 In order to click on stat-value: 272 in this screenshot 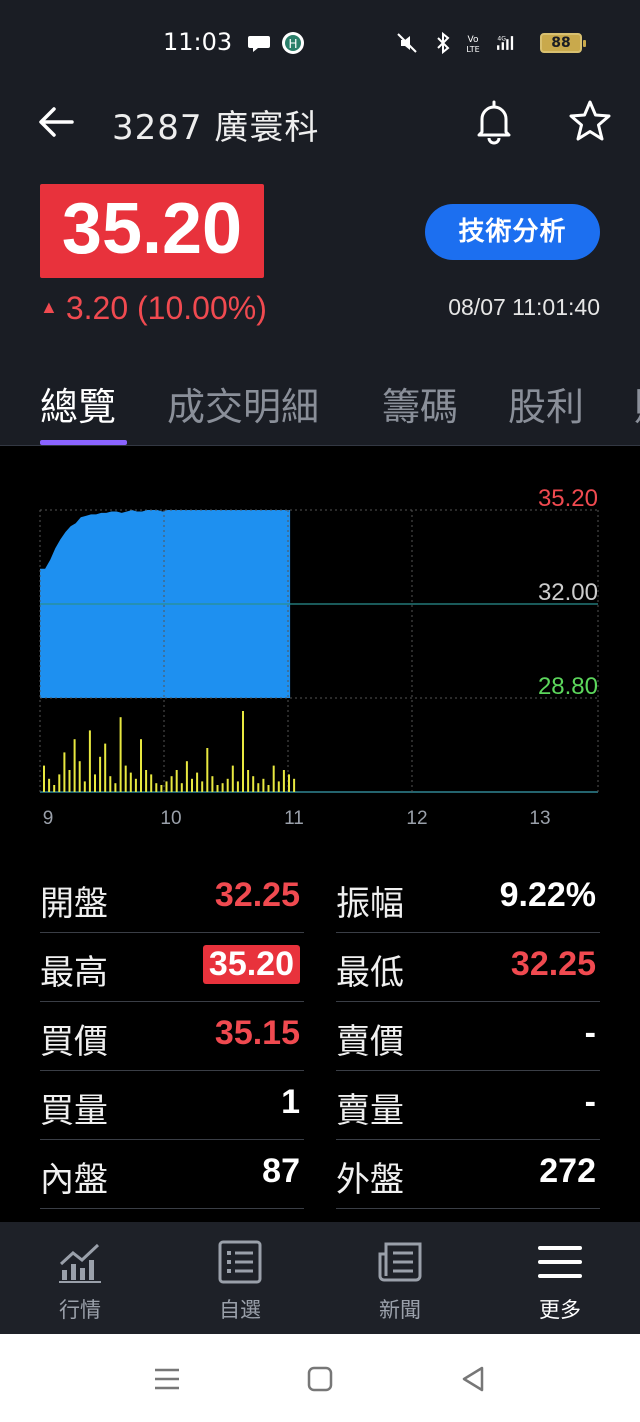, I will do `click(567, 1171)`.